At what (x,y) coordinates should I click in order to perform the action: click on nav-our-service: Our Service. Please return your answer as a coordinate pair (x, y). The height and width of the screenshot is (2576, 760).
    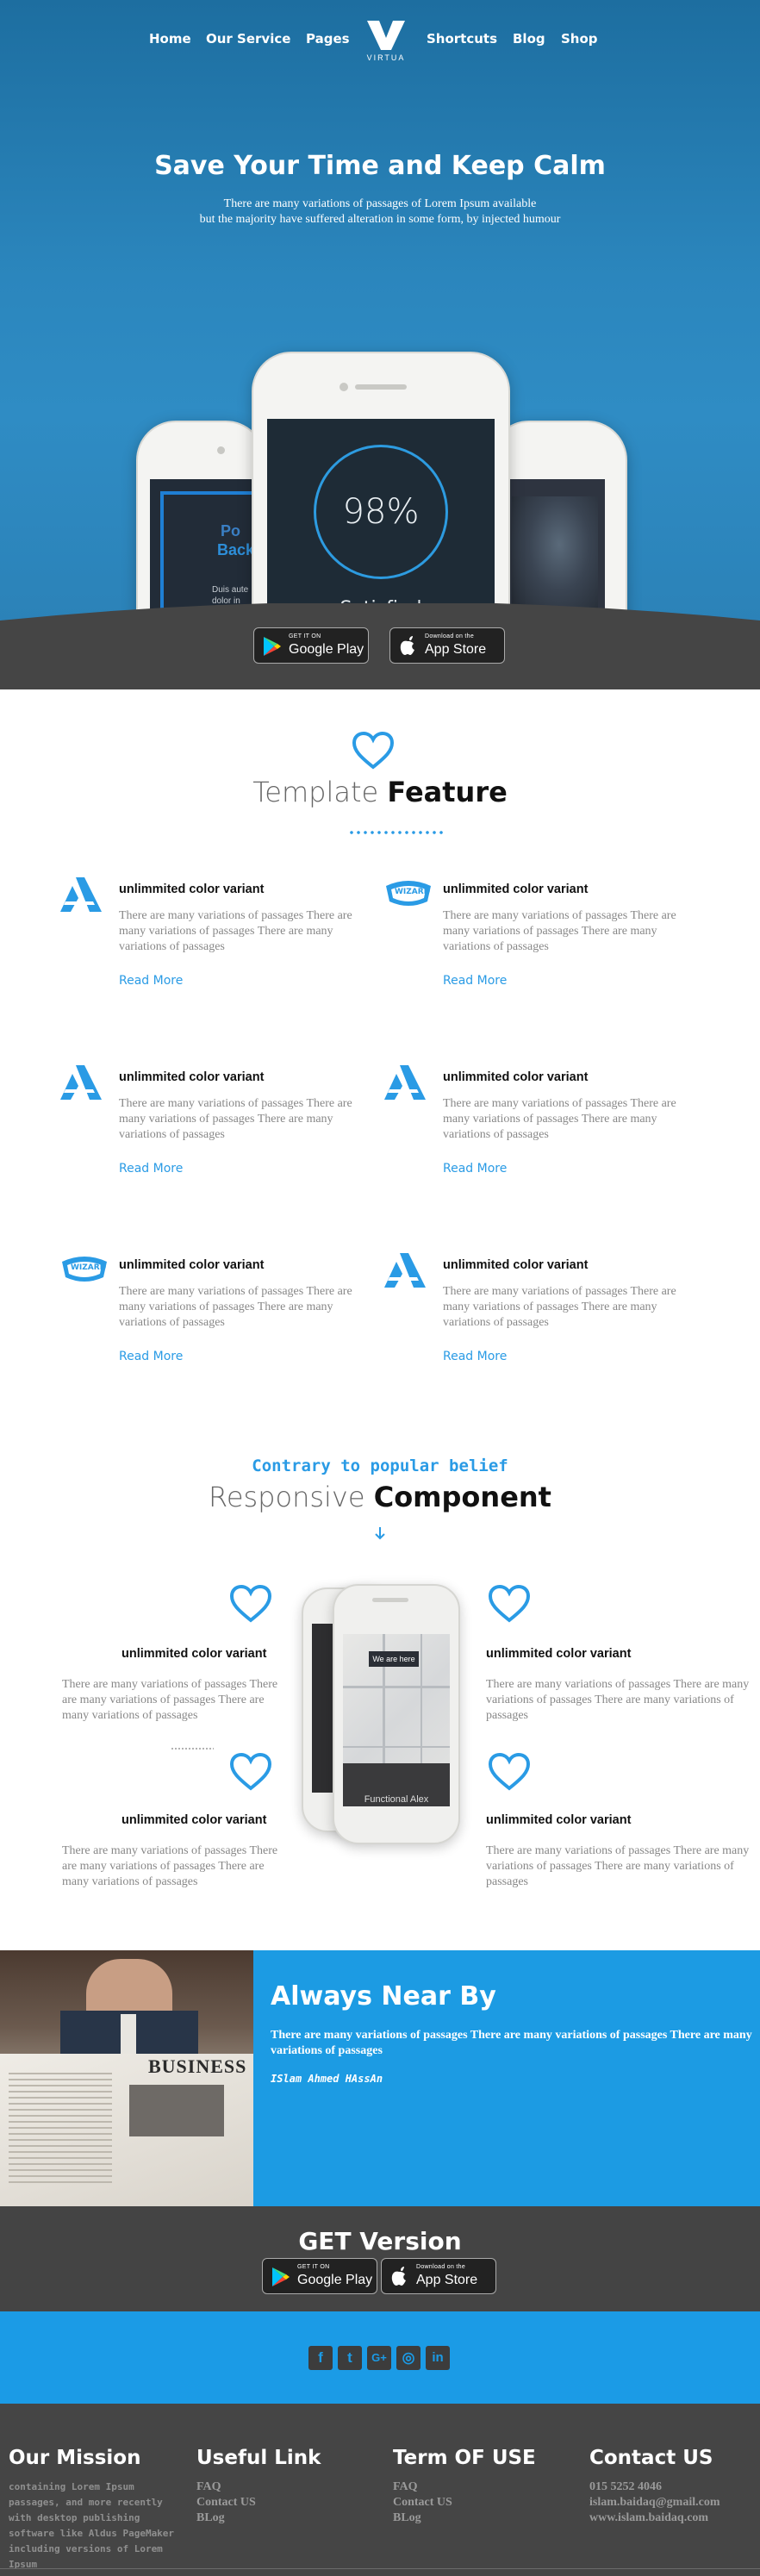
    Looking at the image, I should click on (248, 39).